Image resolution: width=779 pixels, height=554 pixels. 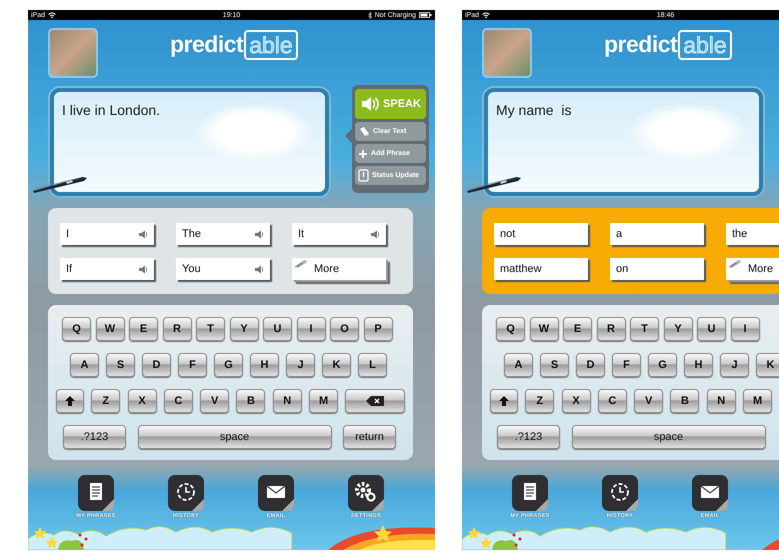 What do you see at coordinates (363, 153) in the screenshot?
I see `plus-icon` at bounding box center [363, 153].